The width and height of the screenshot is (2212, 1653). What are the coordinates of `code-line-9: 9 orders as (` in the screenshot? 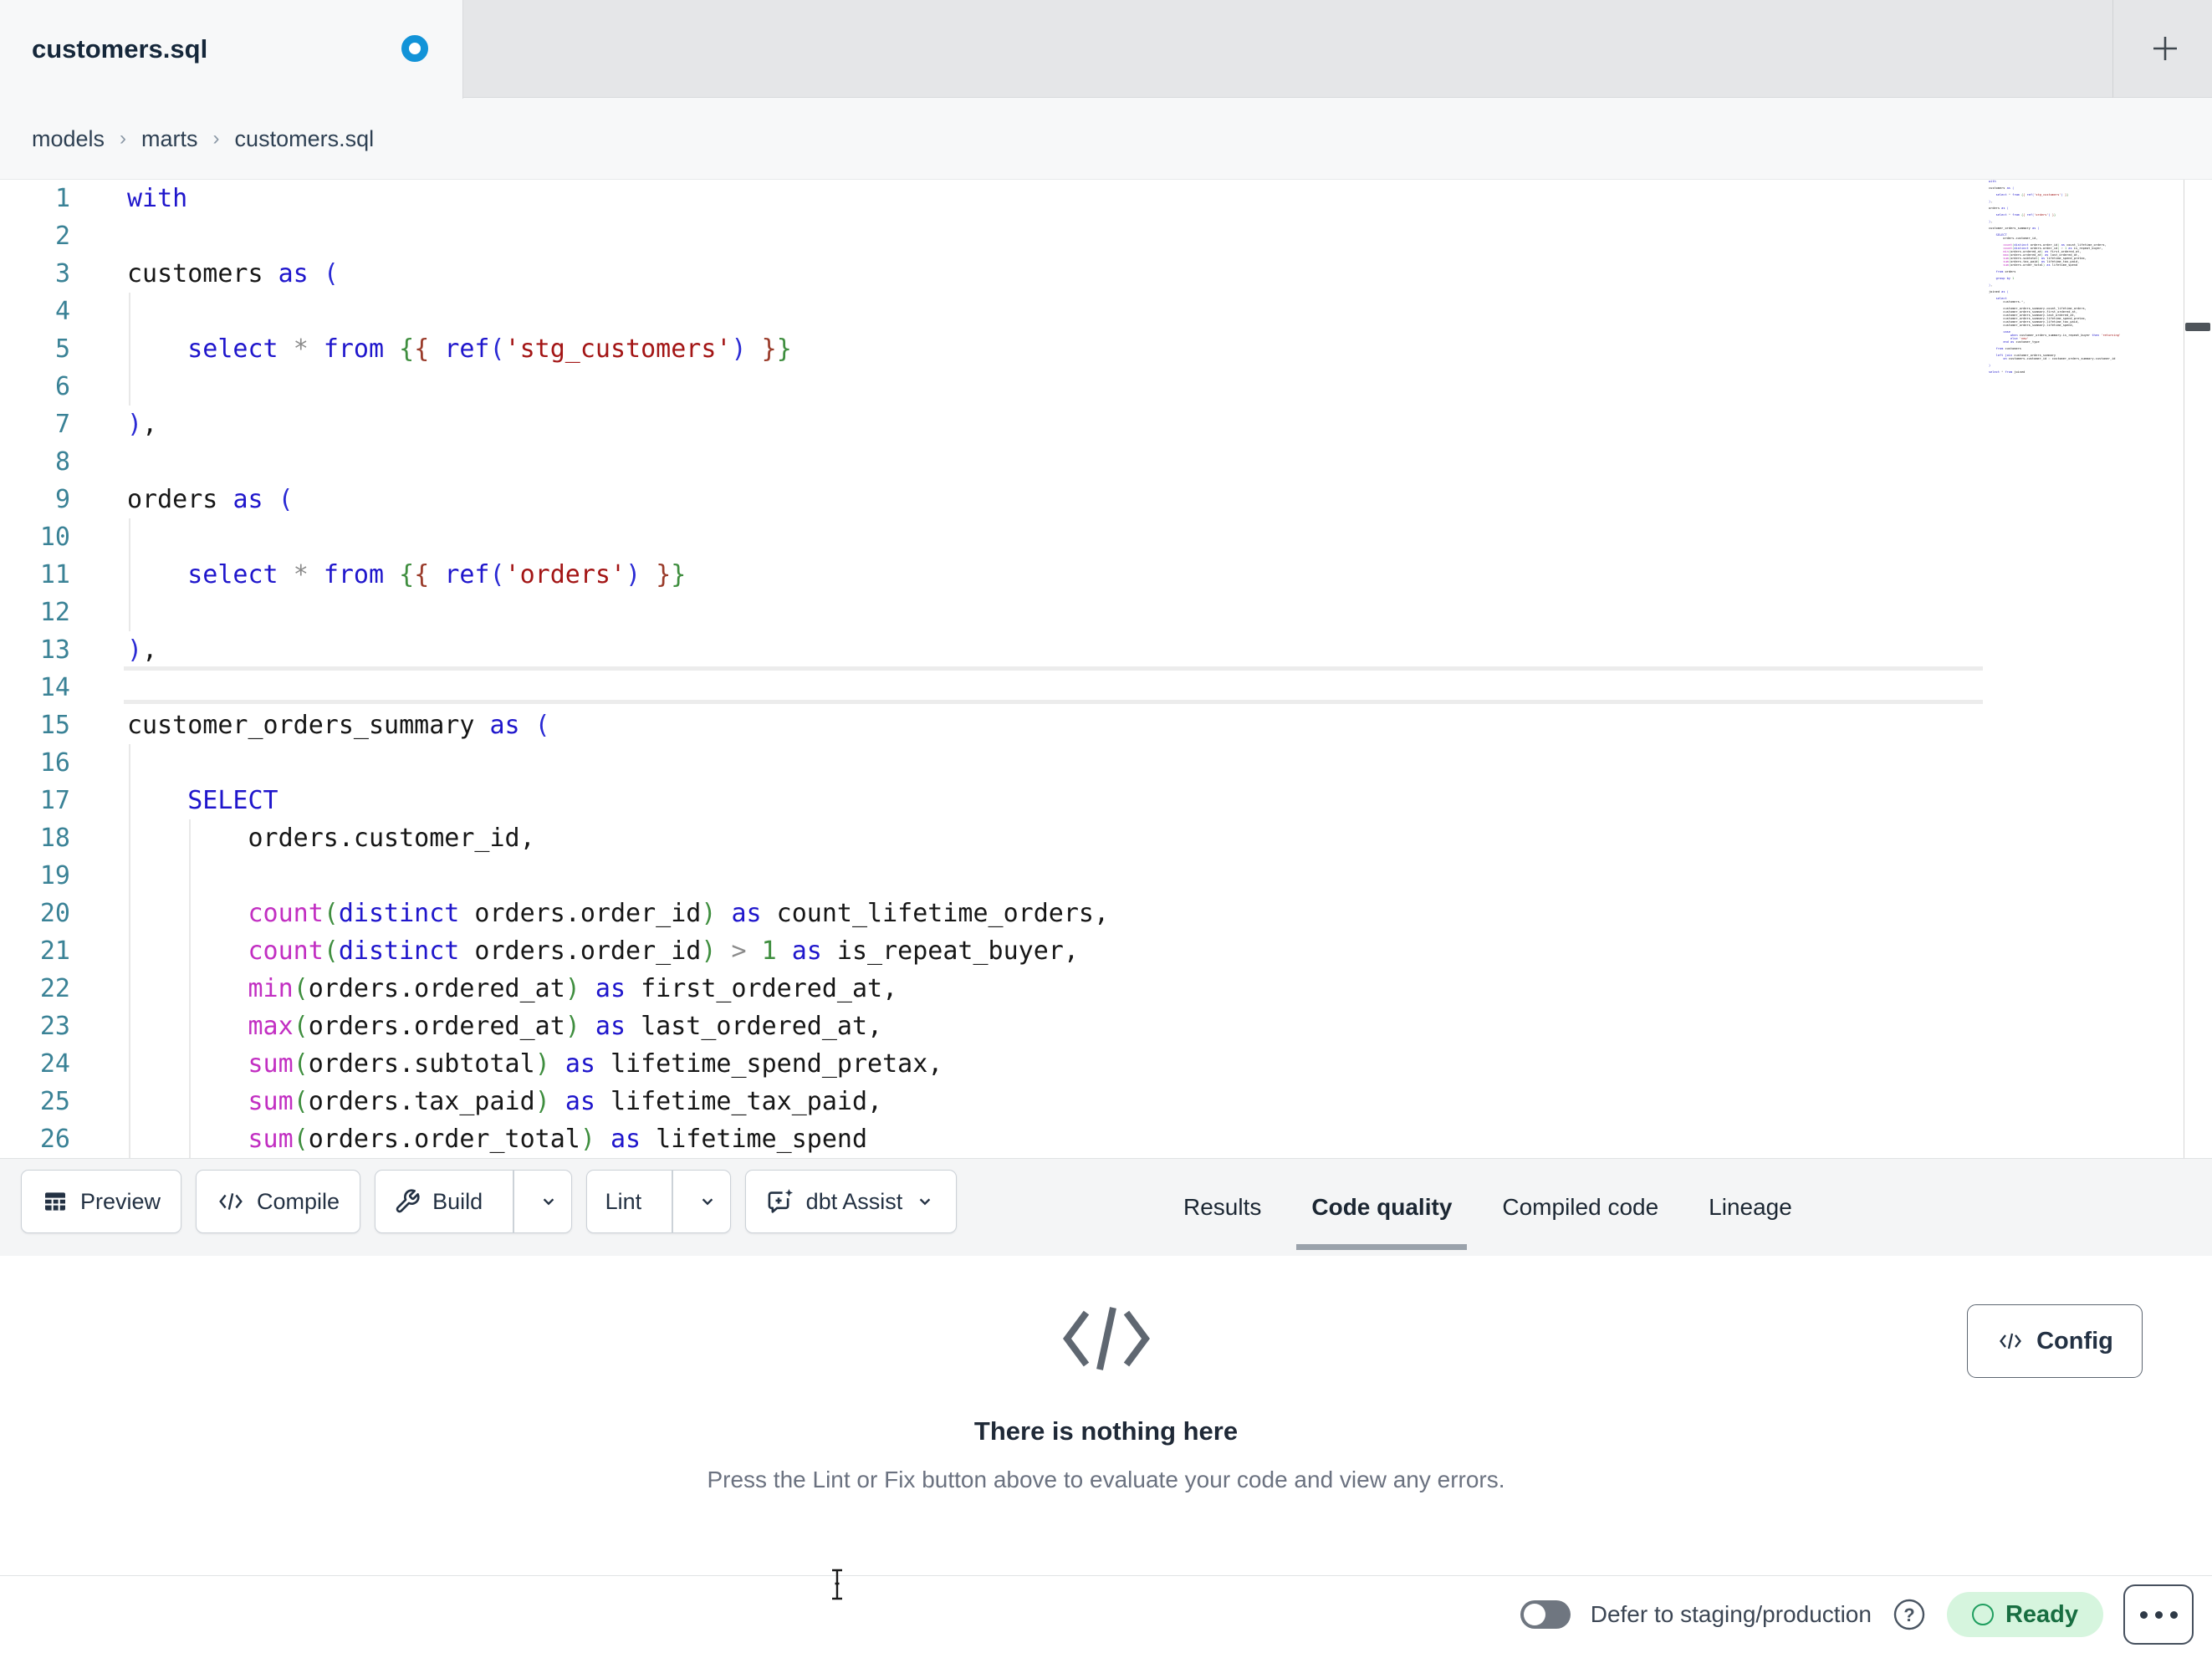 It's located at (1106, 499).